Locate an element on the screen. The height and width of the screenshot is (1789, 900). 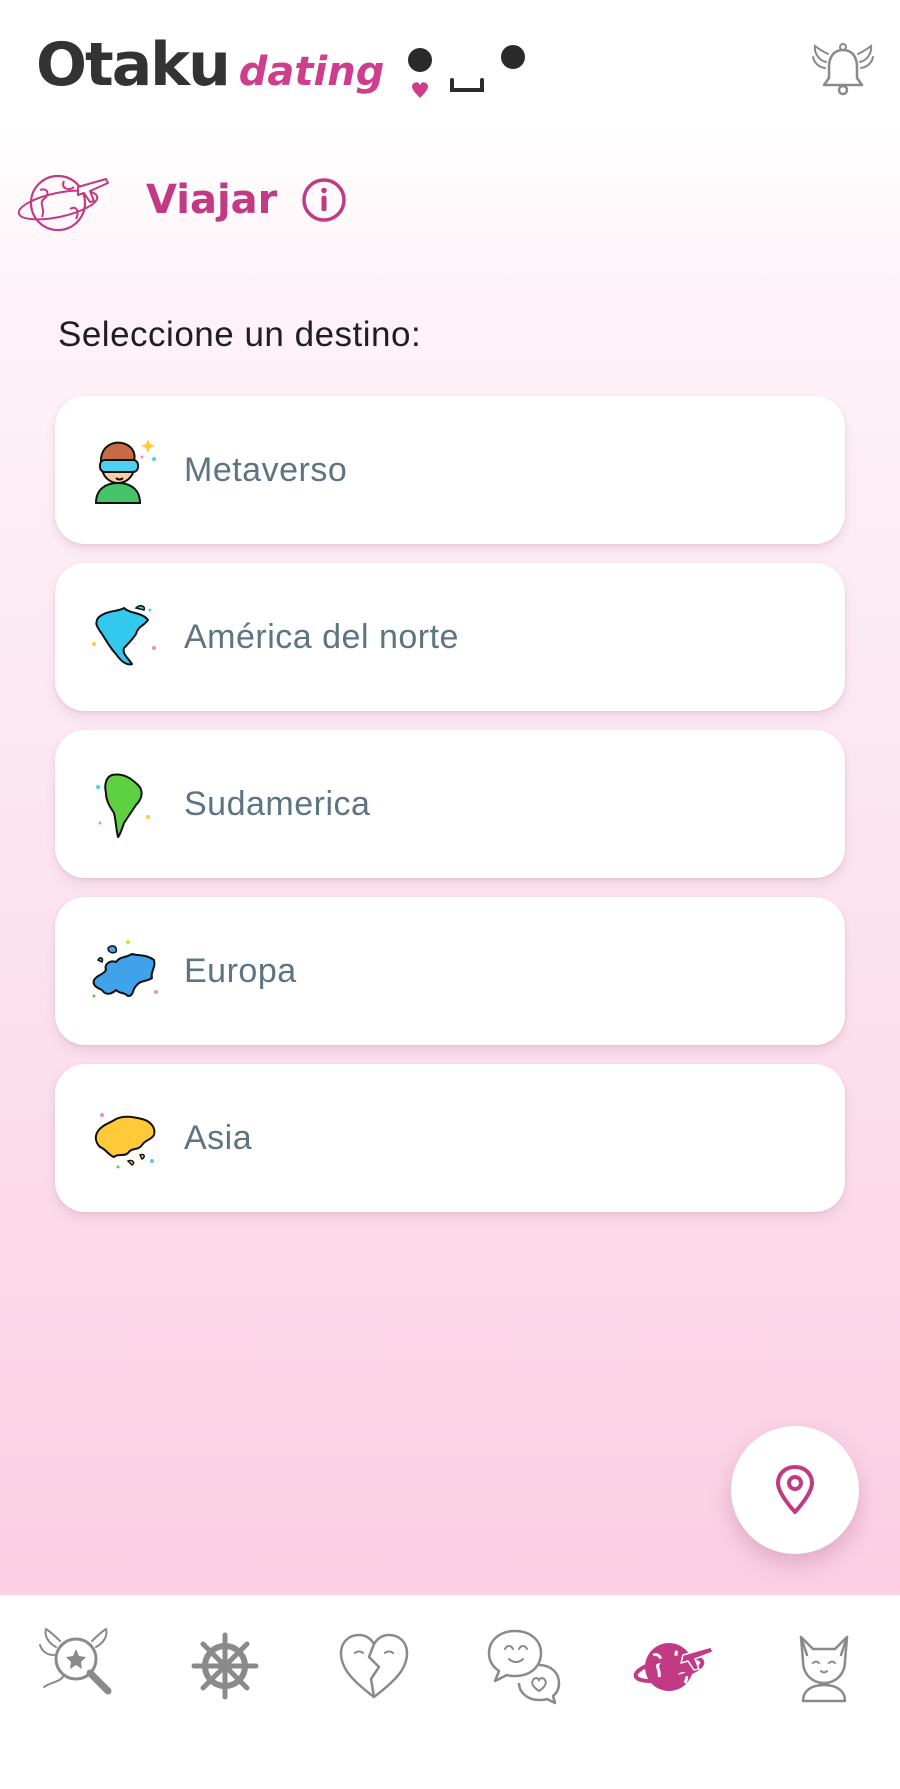
info-icon is located at coordinates (324, 200).